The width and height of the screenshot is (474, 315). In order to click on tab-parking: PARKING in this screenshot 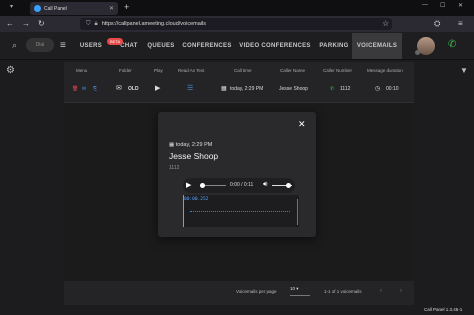, I will do `click(334, 46)`.